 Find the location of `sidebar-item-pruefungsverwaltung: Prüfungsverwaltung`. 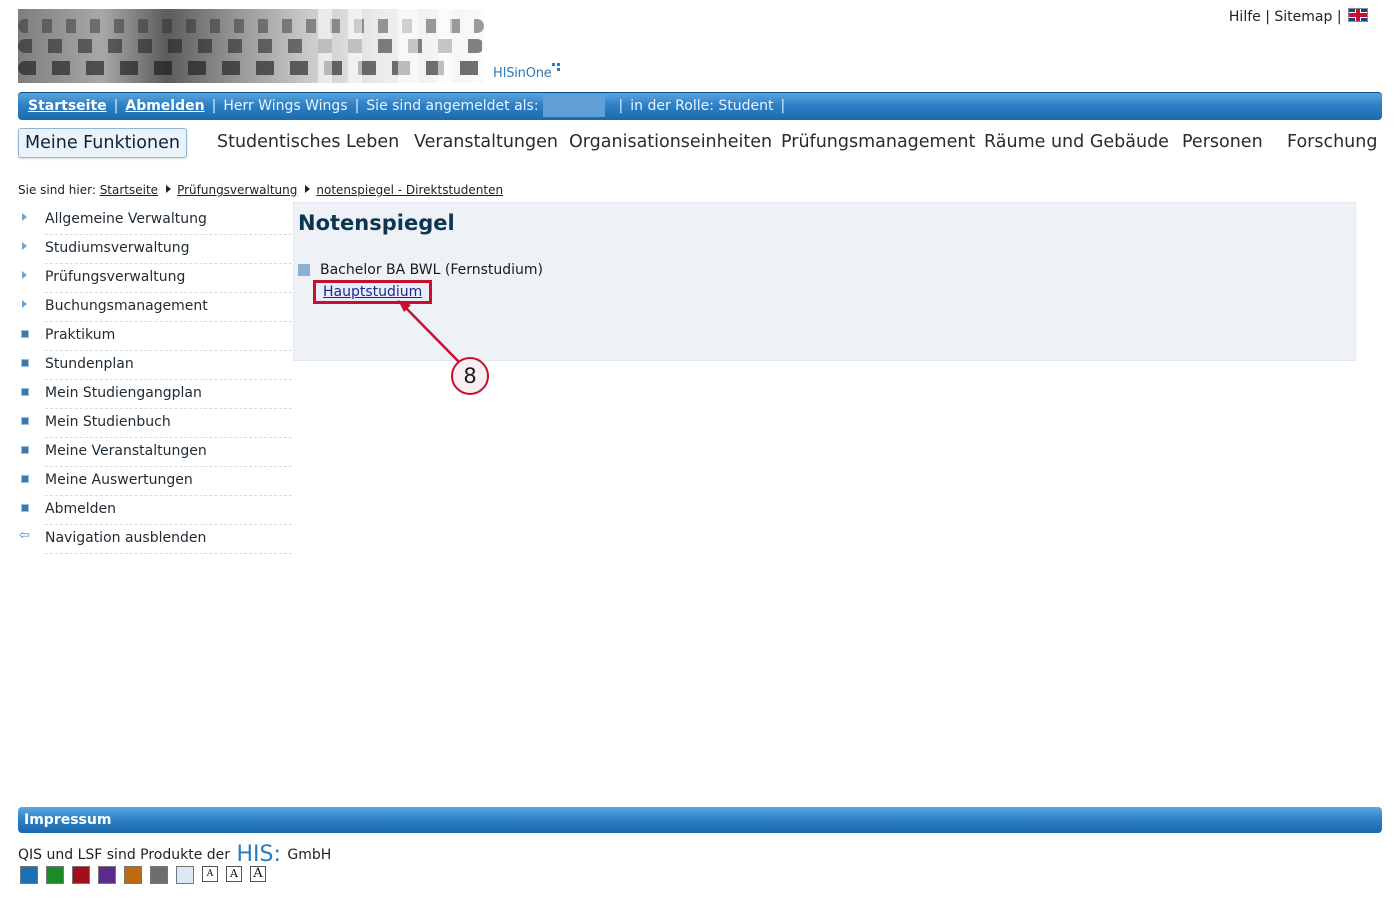

sidebar-item-pruefungsverwaltung: Prüfungsverwaltung is located at coordinates (155, 278).